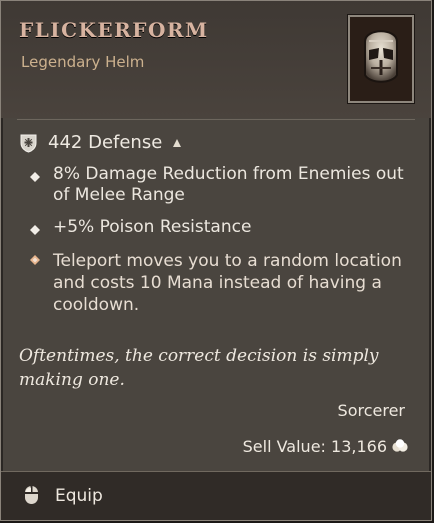  Describe the element at coordinates (152, 227) in the screenshot. I see `affix-poison-resistance: +5% Poison Resistance` at that location.